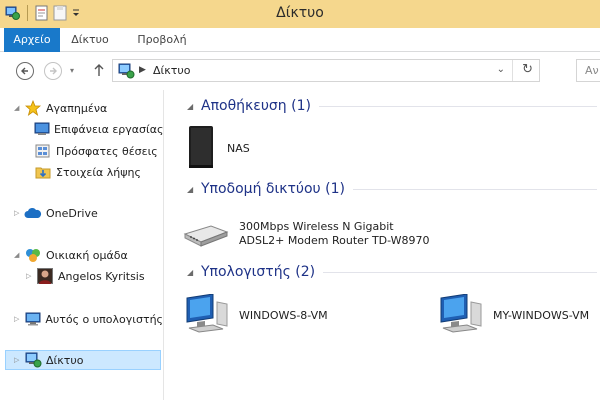 The image size is (600, 400). Describe the element at coordinates (33, 213) in the screenshot. I see `cloud-icon` at that location.